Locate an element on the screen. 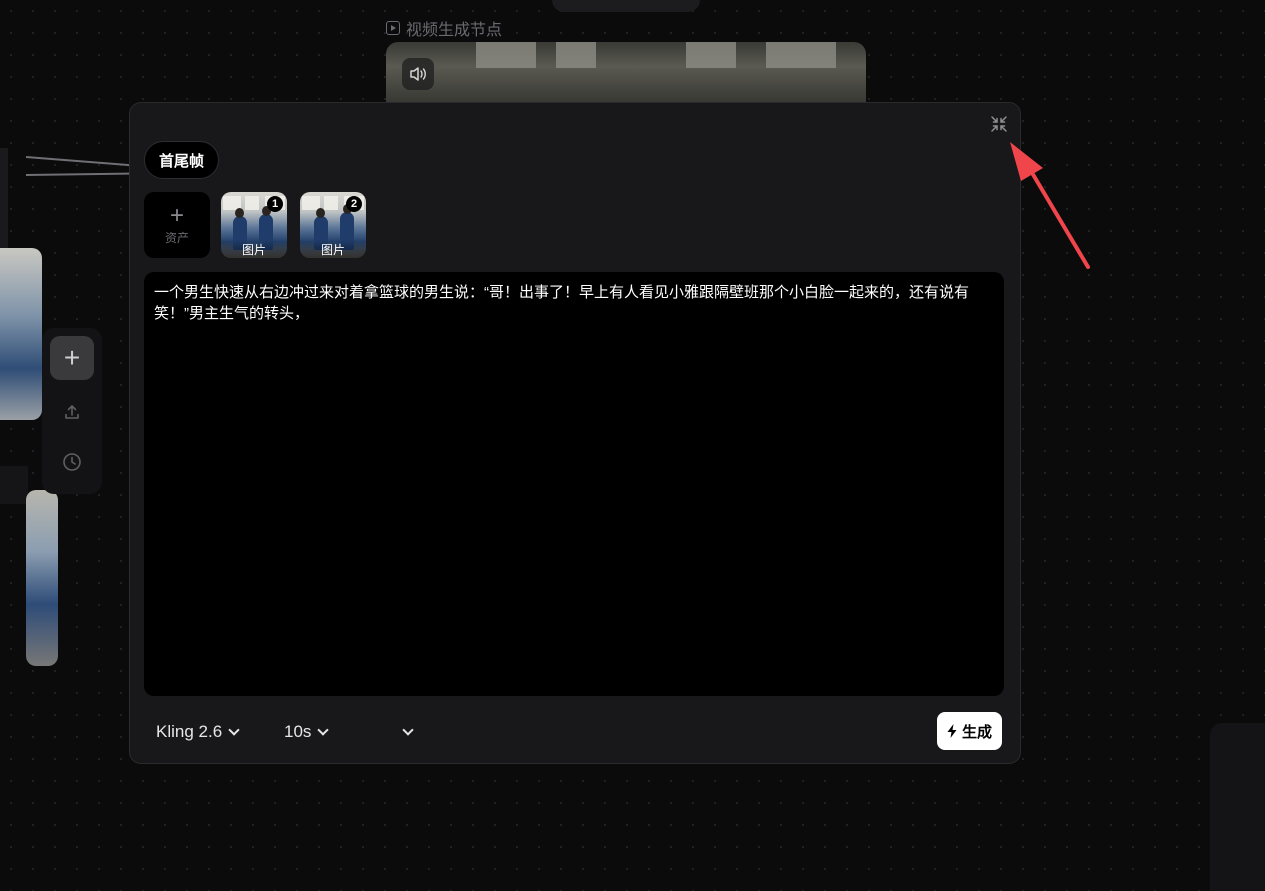  mode-chip-first-last-frame: 首尾帧 is located at coordinates (182, 160).